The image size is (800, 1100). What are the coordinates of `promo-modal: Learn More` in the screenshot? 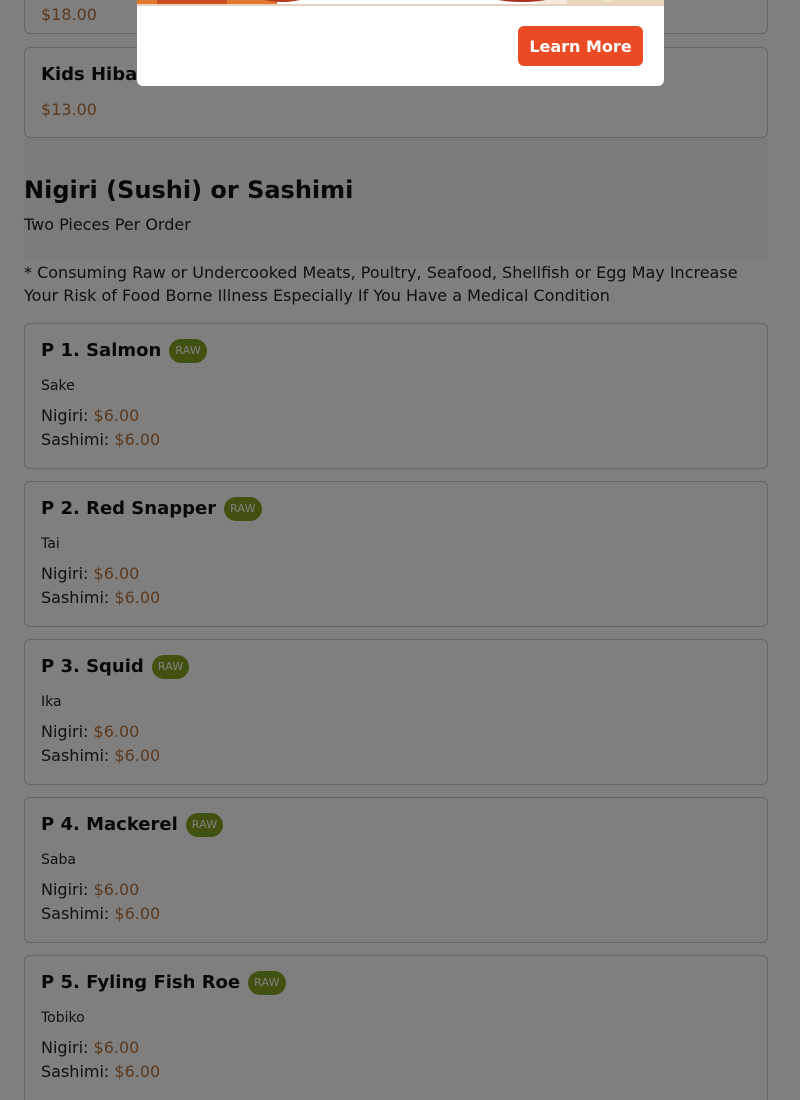 It's located at (400, 43).